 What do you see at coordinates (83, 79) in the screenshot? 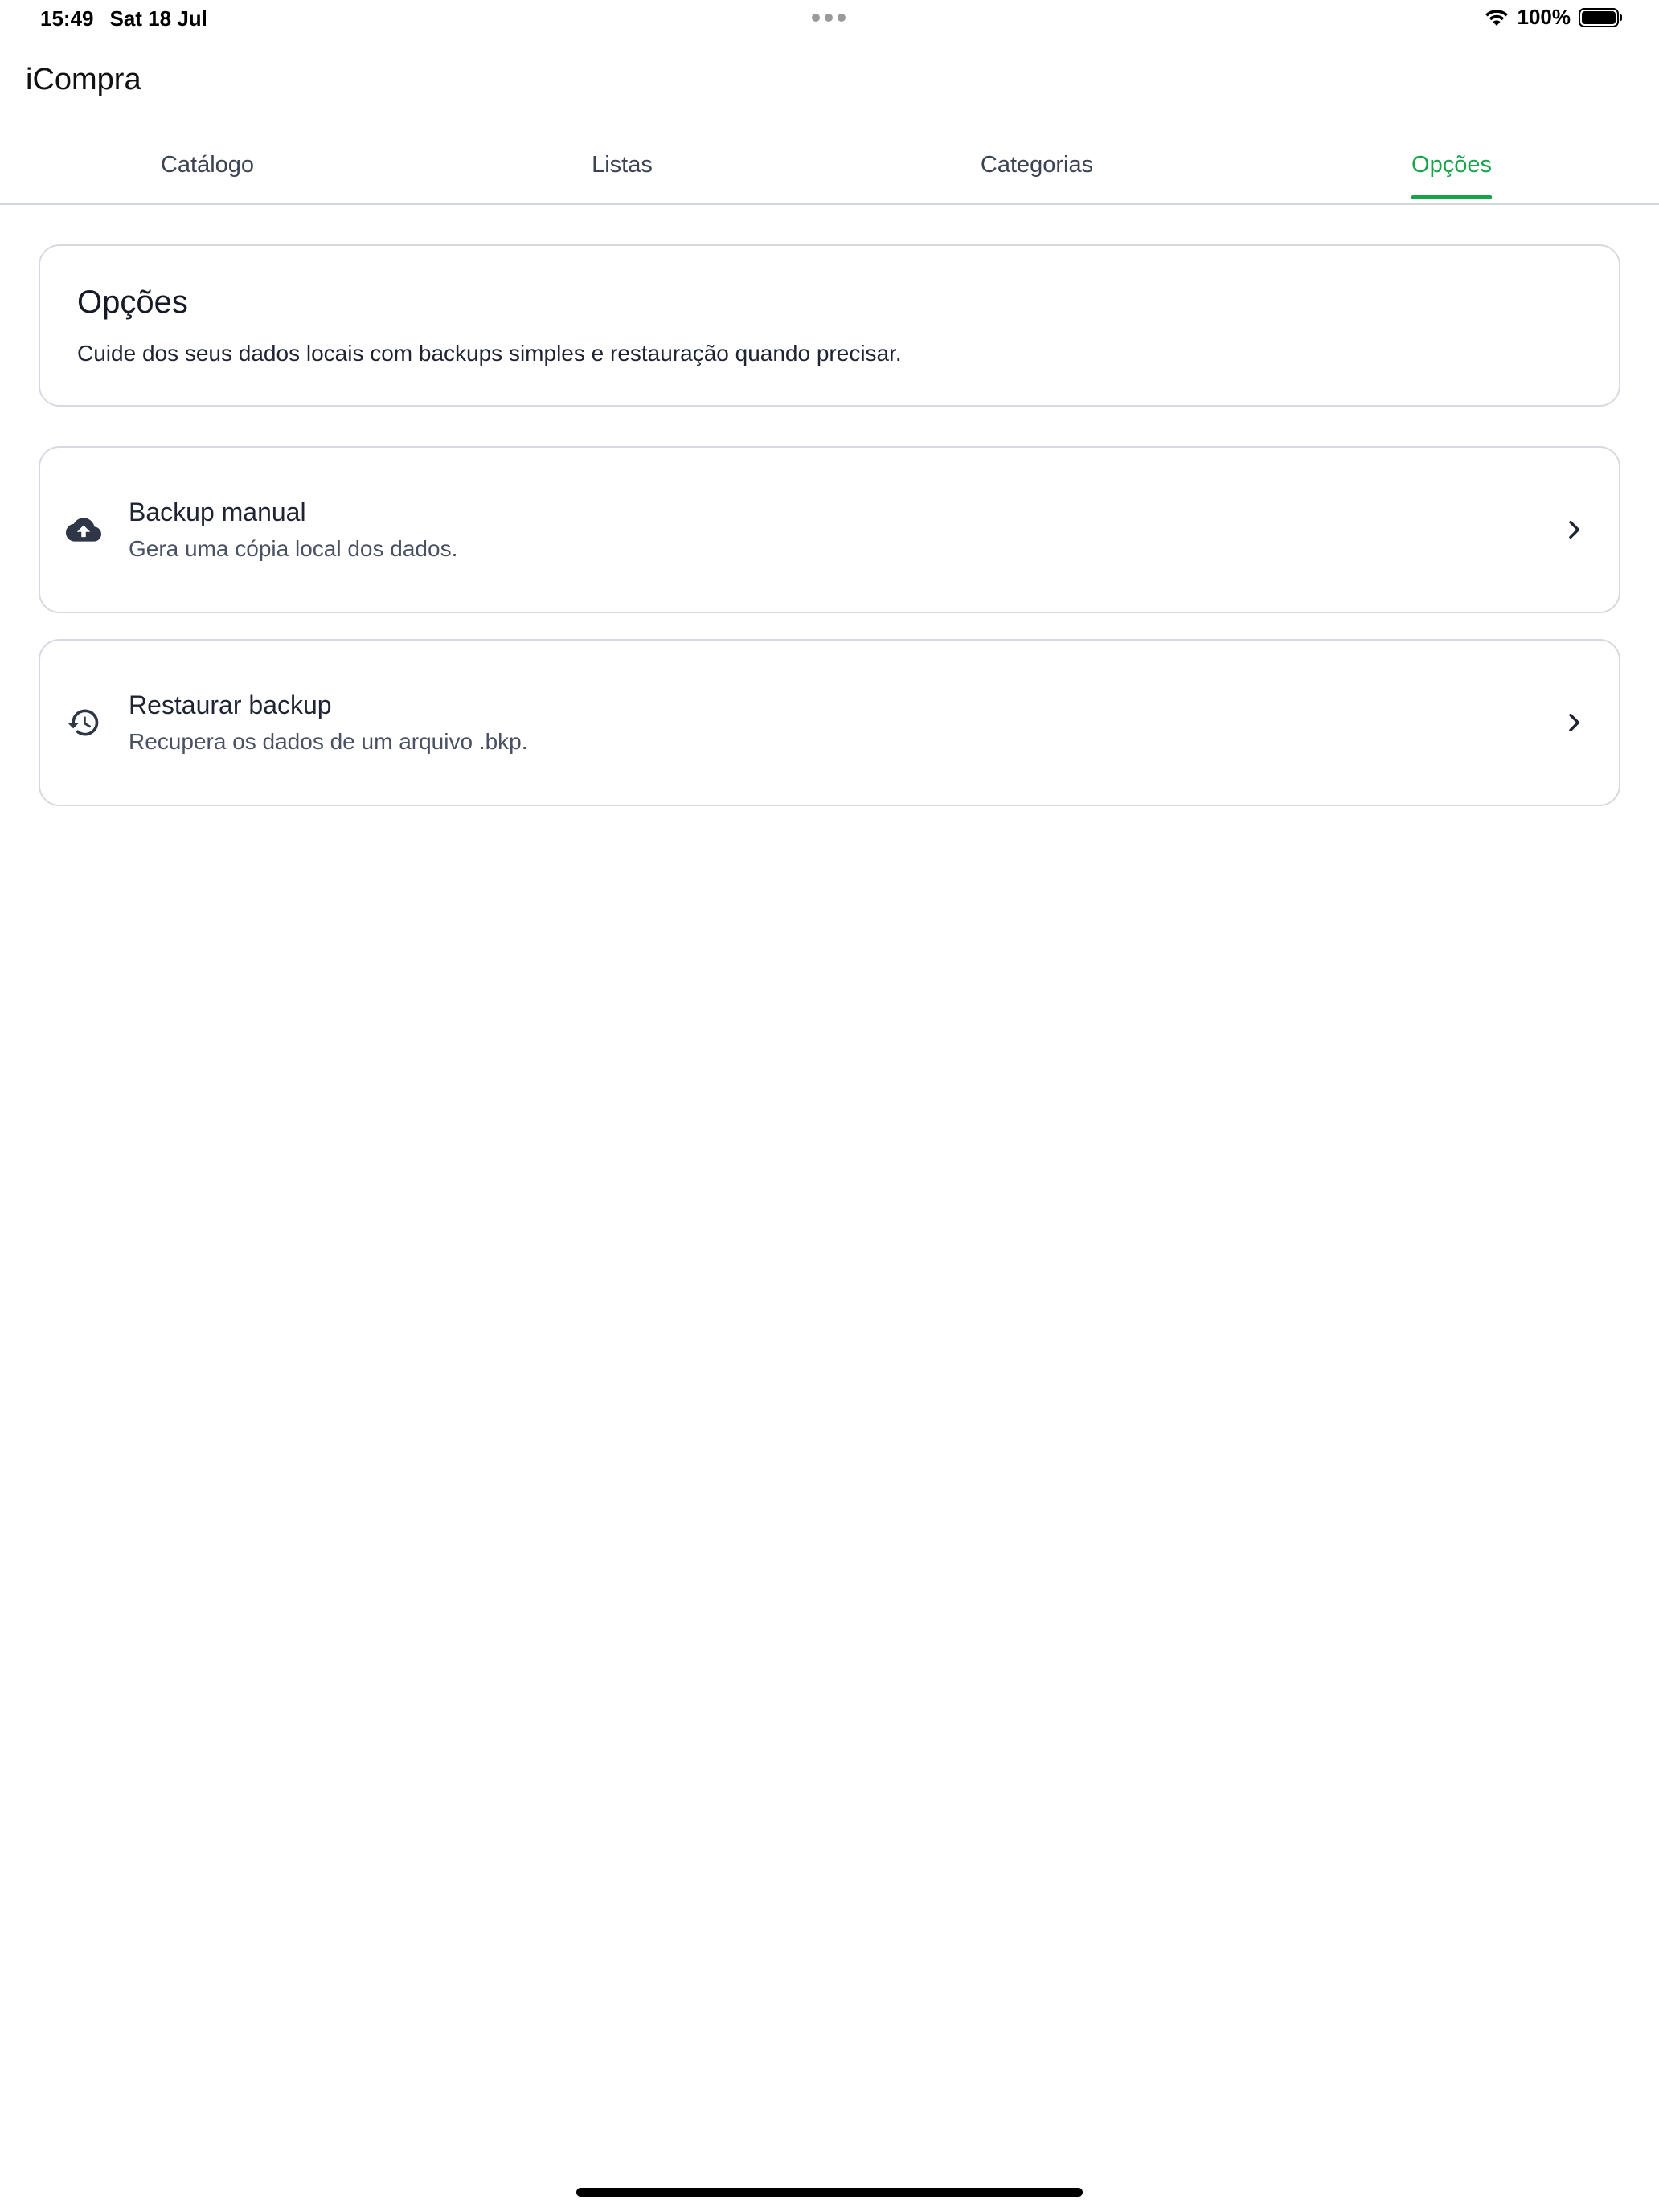
I see `app-title: iCompra` at bounding box center [83, 79].